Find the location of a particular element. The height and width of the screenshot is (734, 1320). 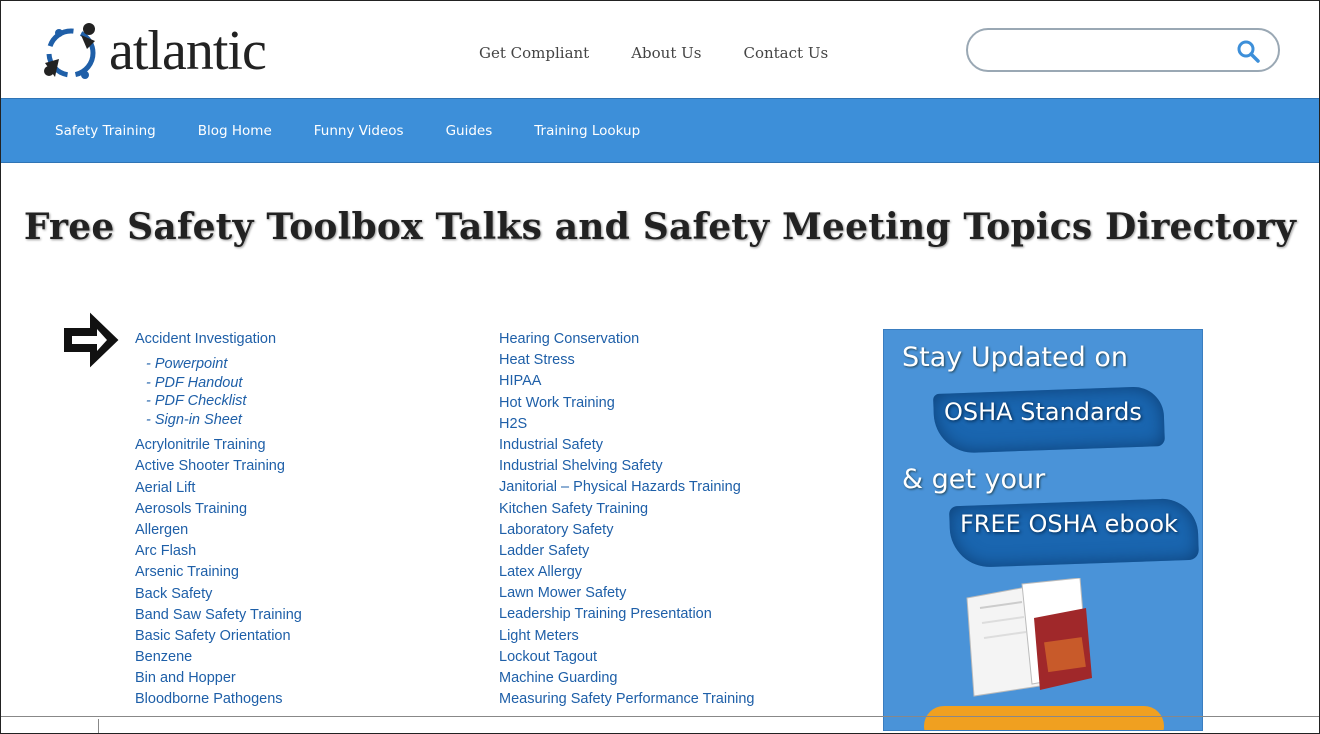

ad-line-2: OSHA Standards is located at coordinates (1043, 412).